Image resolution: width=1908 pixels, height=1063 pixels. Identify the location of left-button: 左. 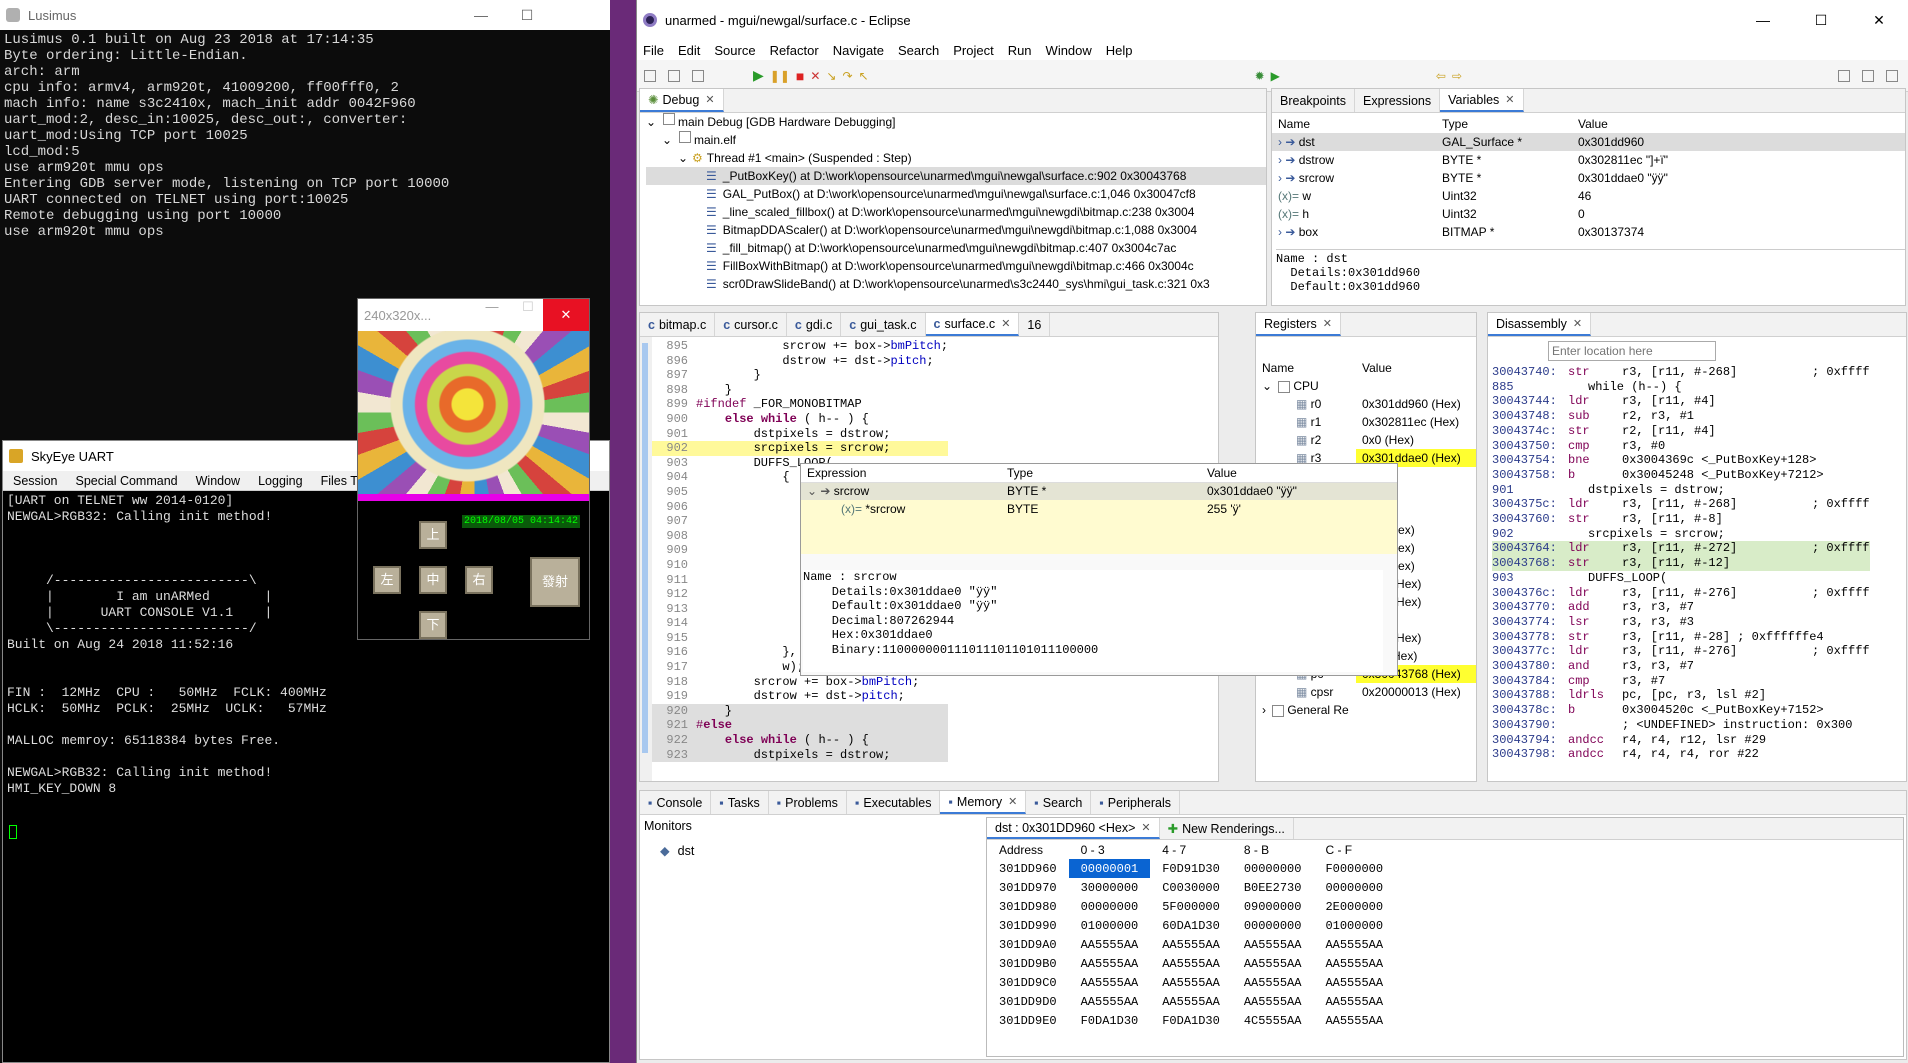
(387, 580).